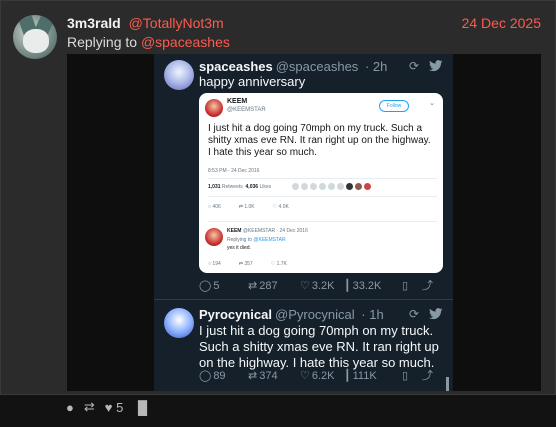 The height and width of the screenshot is (427, 556). I want to click on card-action-row: ○ 406 ⇄ 1.0K ♡ 4.0K, so click(248, 207).